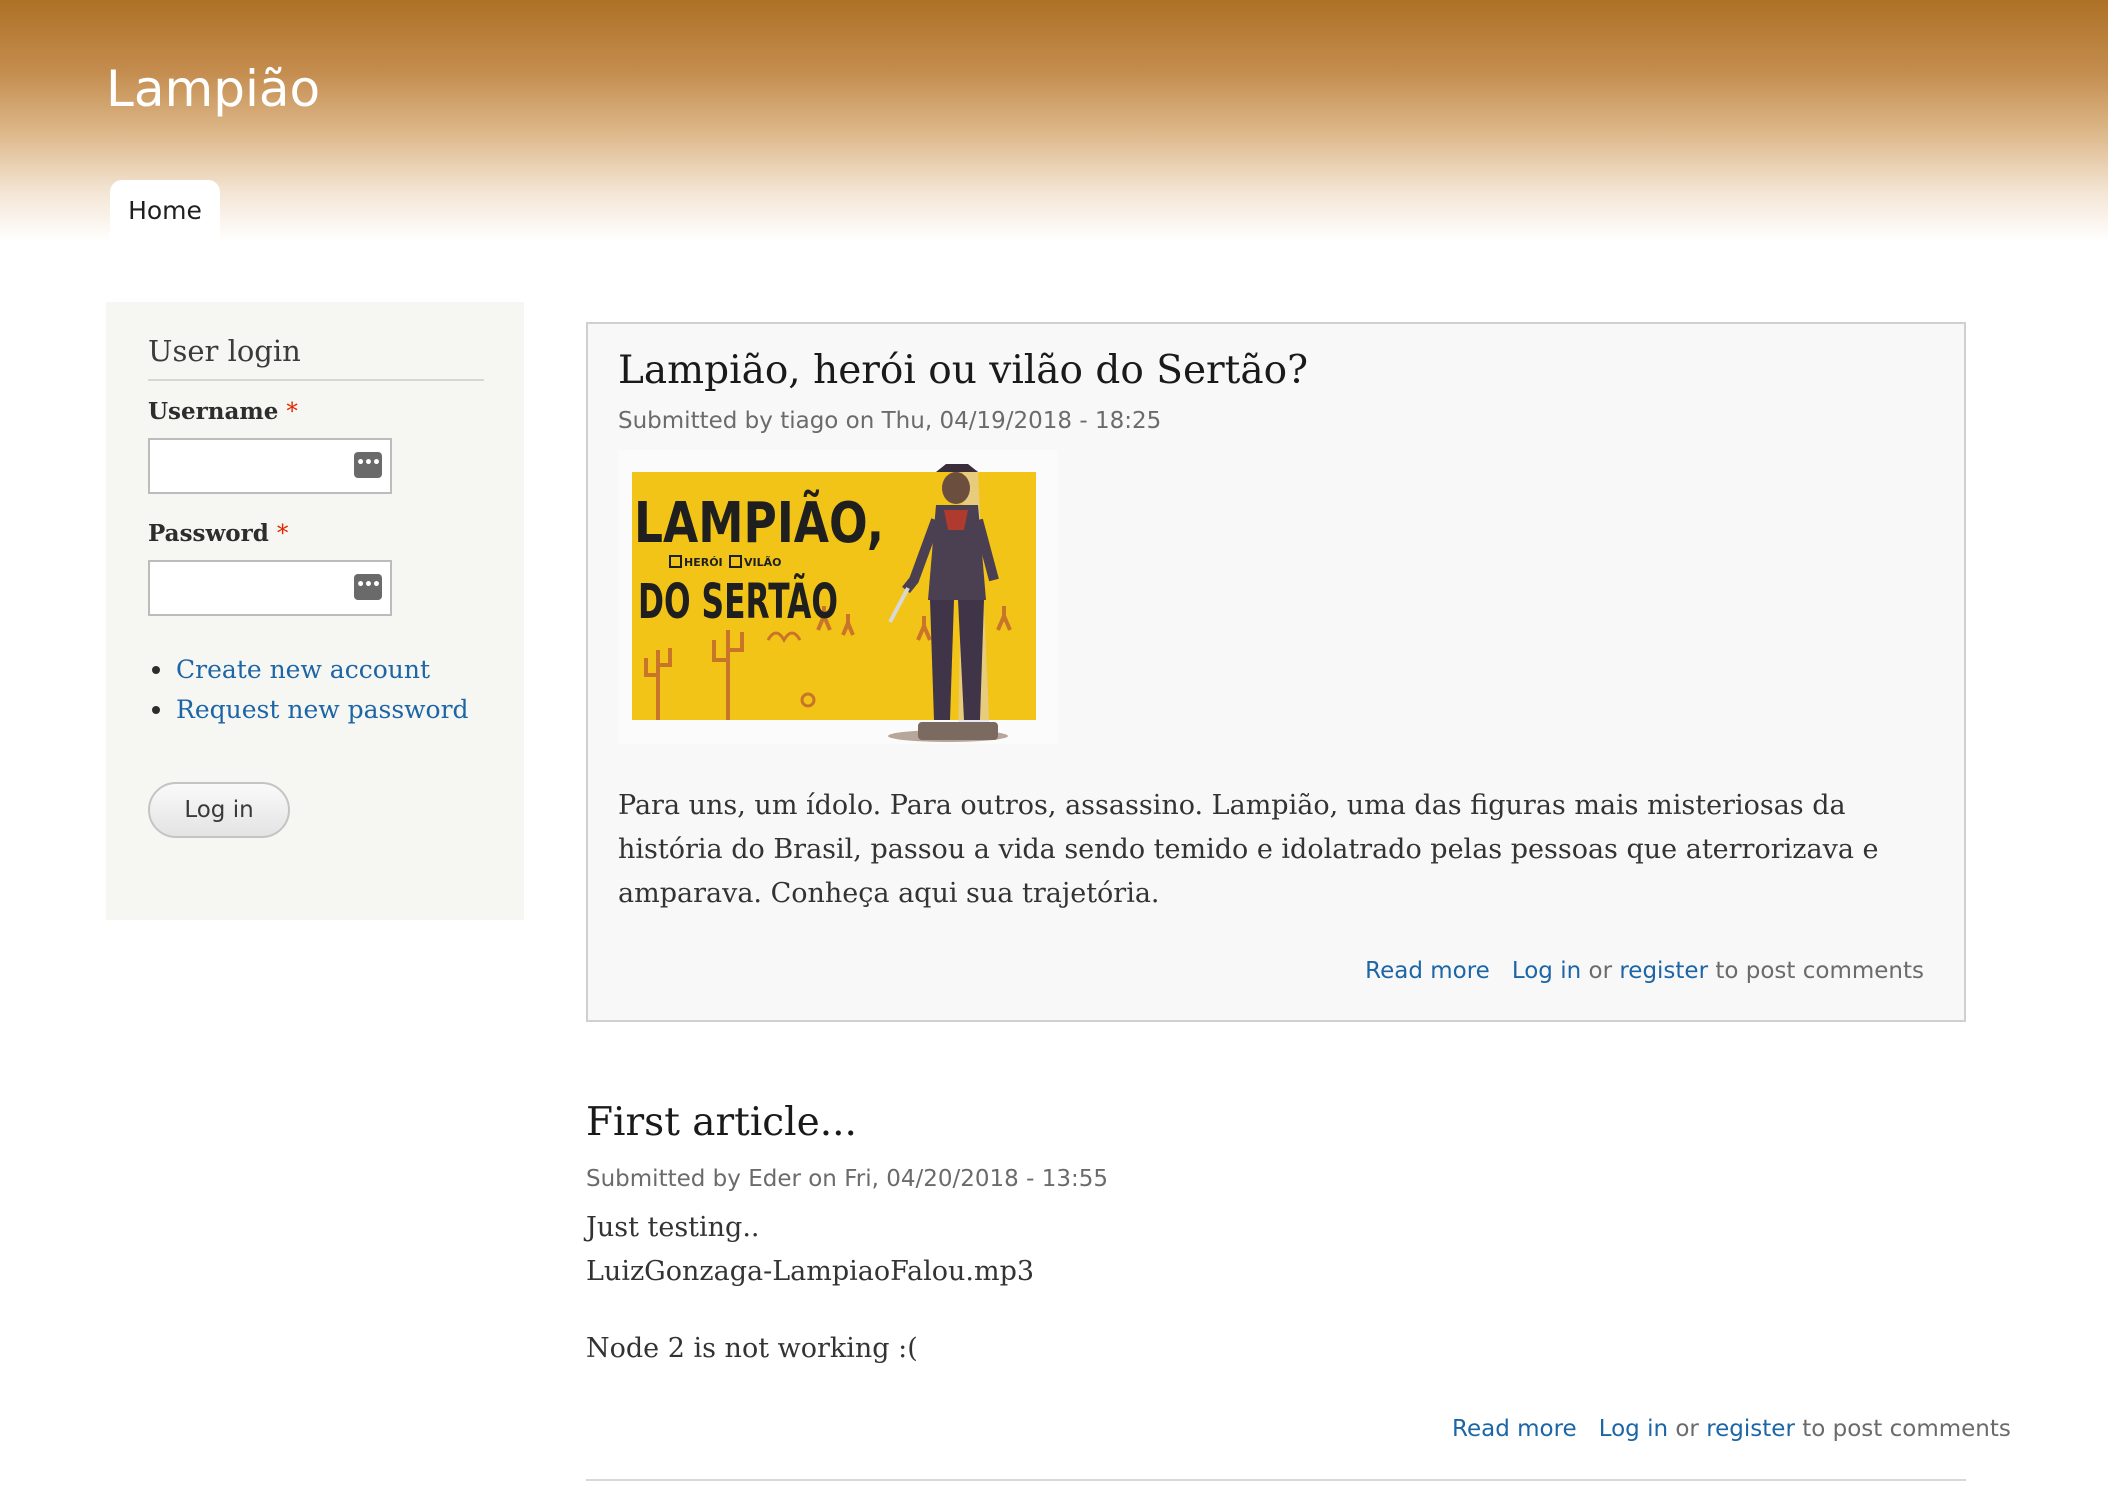 Image resolution: width=2108 pixels, height=1499 pixels. I want to click on article-attachment: LuizGonzaga-LampiaoFalou.mp3, so click(810, 1271).